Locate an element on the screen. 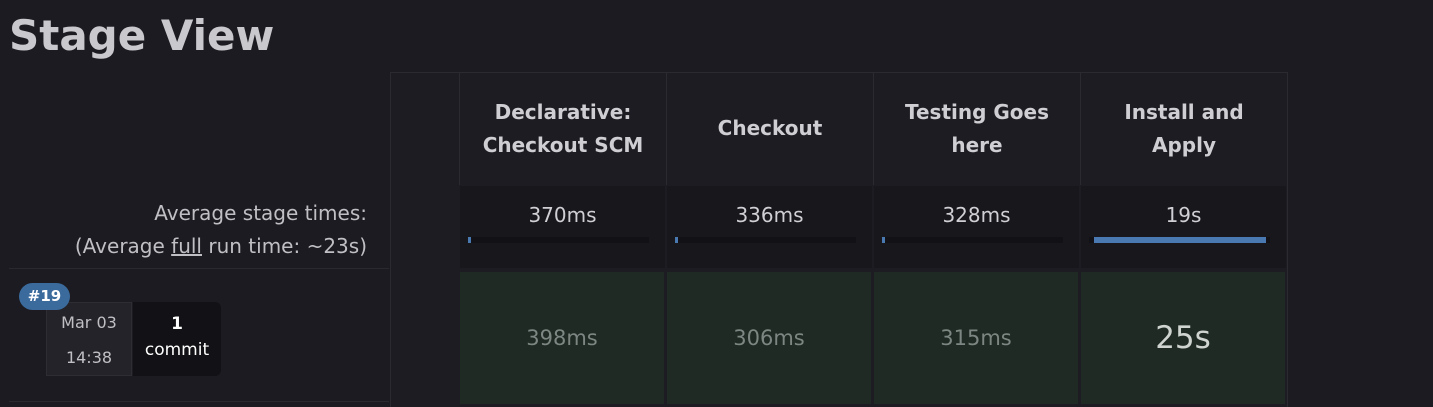 The height and width of the screenshot is (407, 1433). build-date: Mar 03 is located at coordinates (89, 322).